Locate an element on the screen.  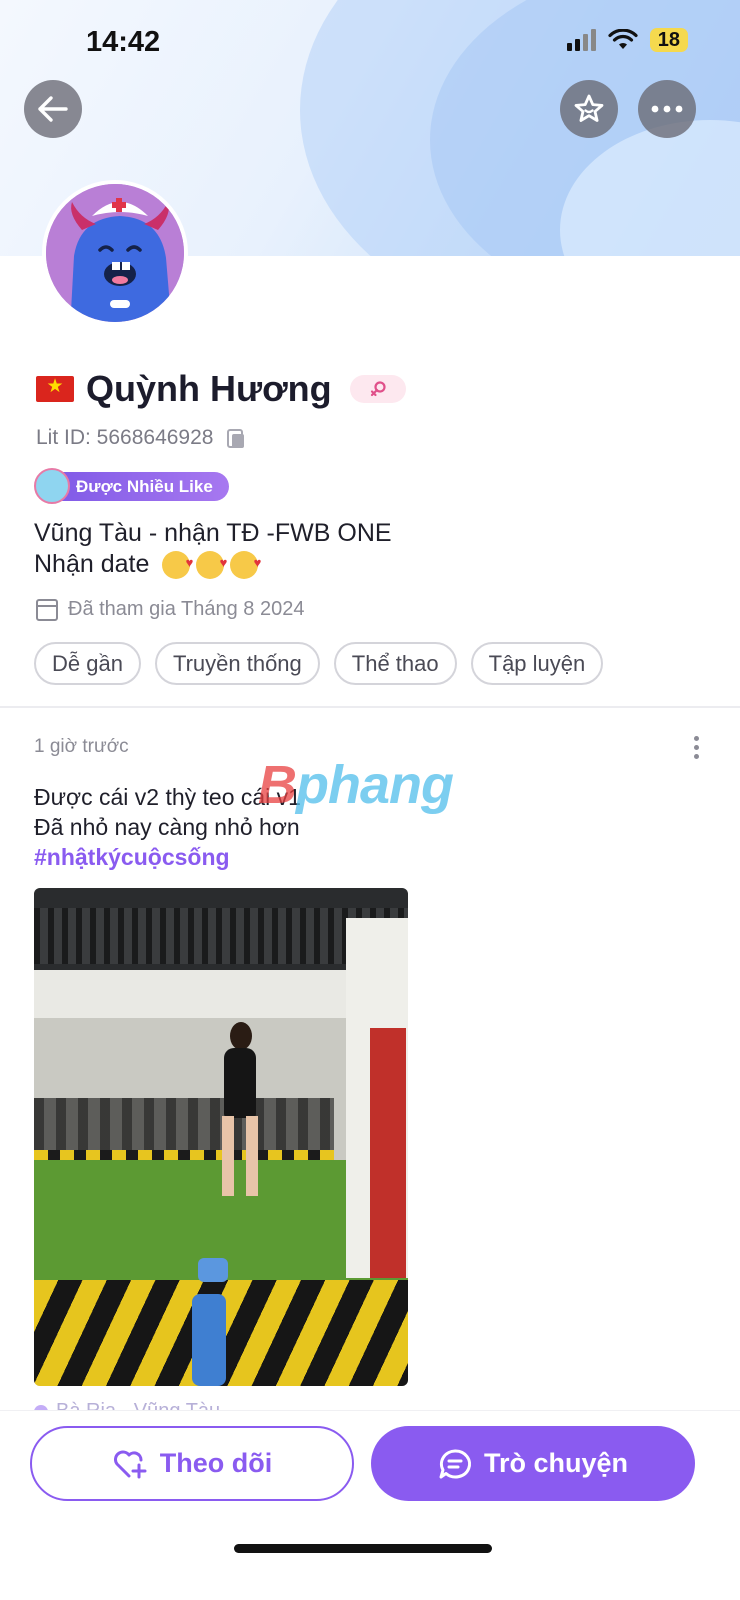
interest-tags: Dễ gần Truyền thống Thể thao Tập luyện is located at coordinates (319, 663).